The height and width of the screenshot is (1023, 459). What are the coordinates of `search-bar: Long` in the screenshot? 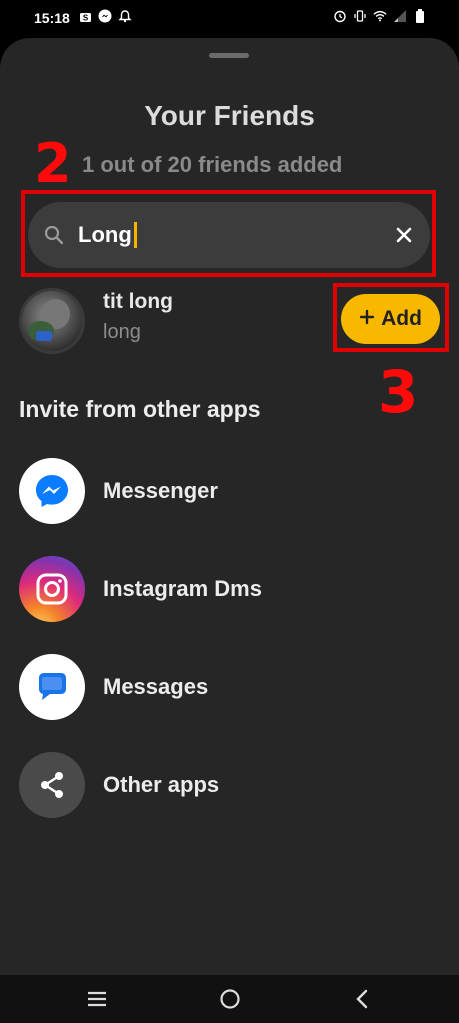 It's located at (229, 235).